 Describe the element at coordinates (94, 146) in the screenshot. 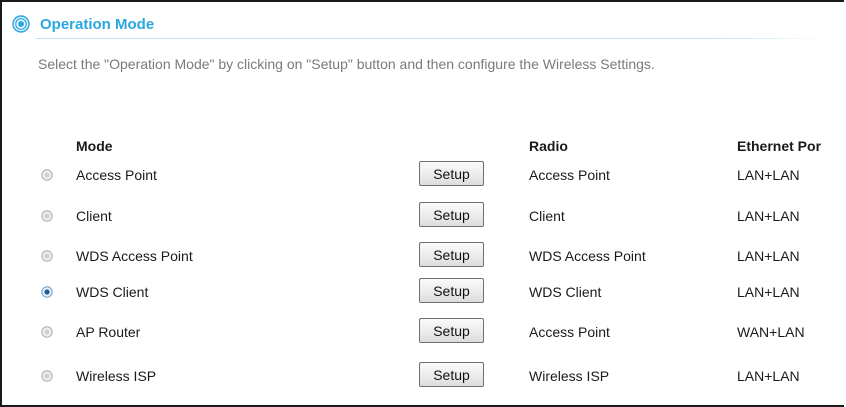

I see `column-header-mode: Mode` at that location.